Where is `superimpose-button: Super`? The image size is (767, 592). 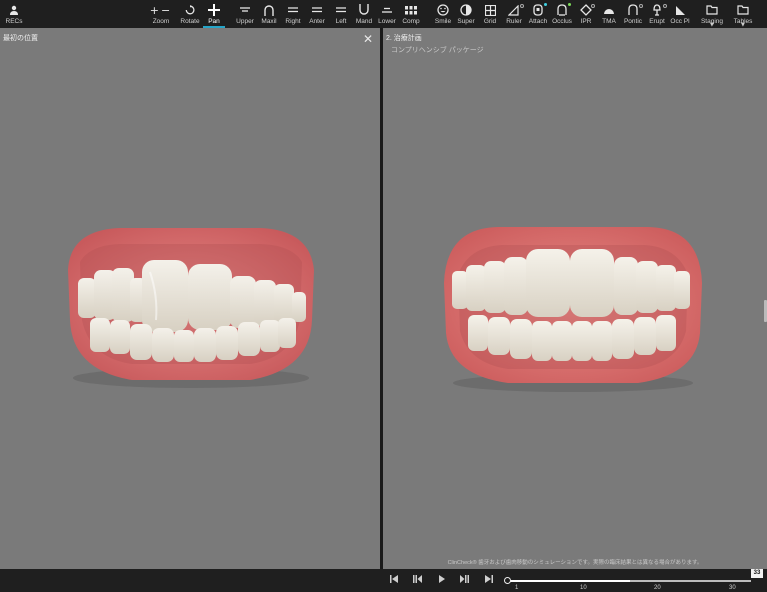
superimpose-button: Super is located at coordinates (466, 14).